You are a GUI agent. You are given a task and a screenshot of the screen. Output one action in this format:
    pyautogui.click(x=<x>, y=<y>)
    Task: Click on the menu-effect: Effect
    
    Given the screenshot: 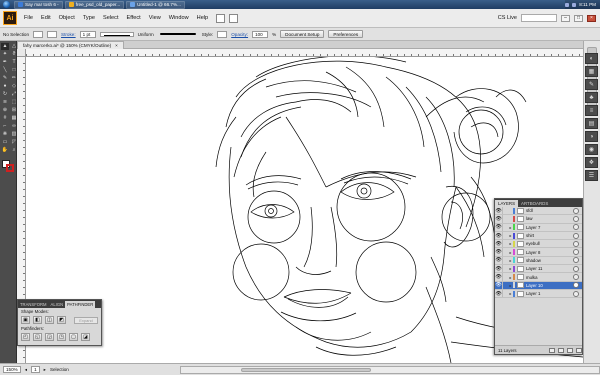 What is the action you would take?
    pyautogui.click(x=134, y=18)
    